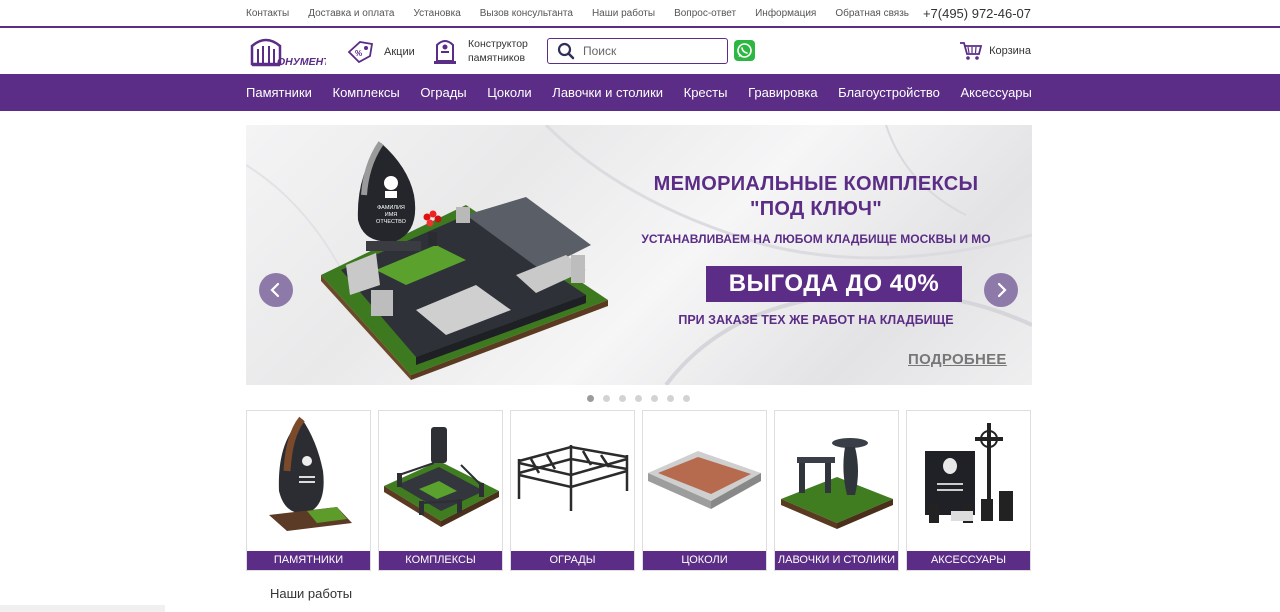 Image resolution: width=1280 pixels, height=612 pixels. Describe the element at coordinates (509, 92) in the screenshot. I see `nav-item-plinths: Цоколи` at that location.